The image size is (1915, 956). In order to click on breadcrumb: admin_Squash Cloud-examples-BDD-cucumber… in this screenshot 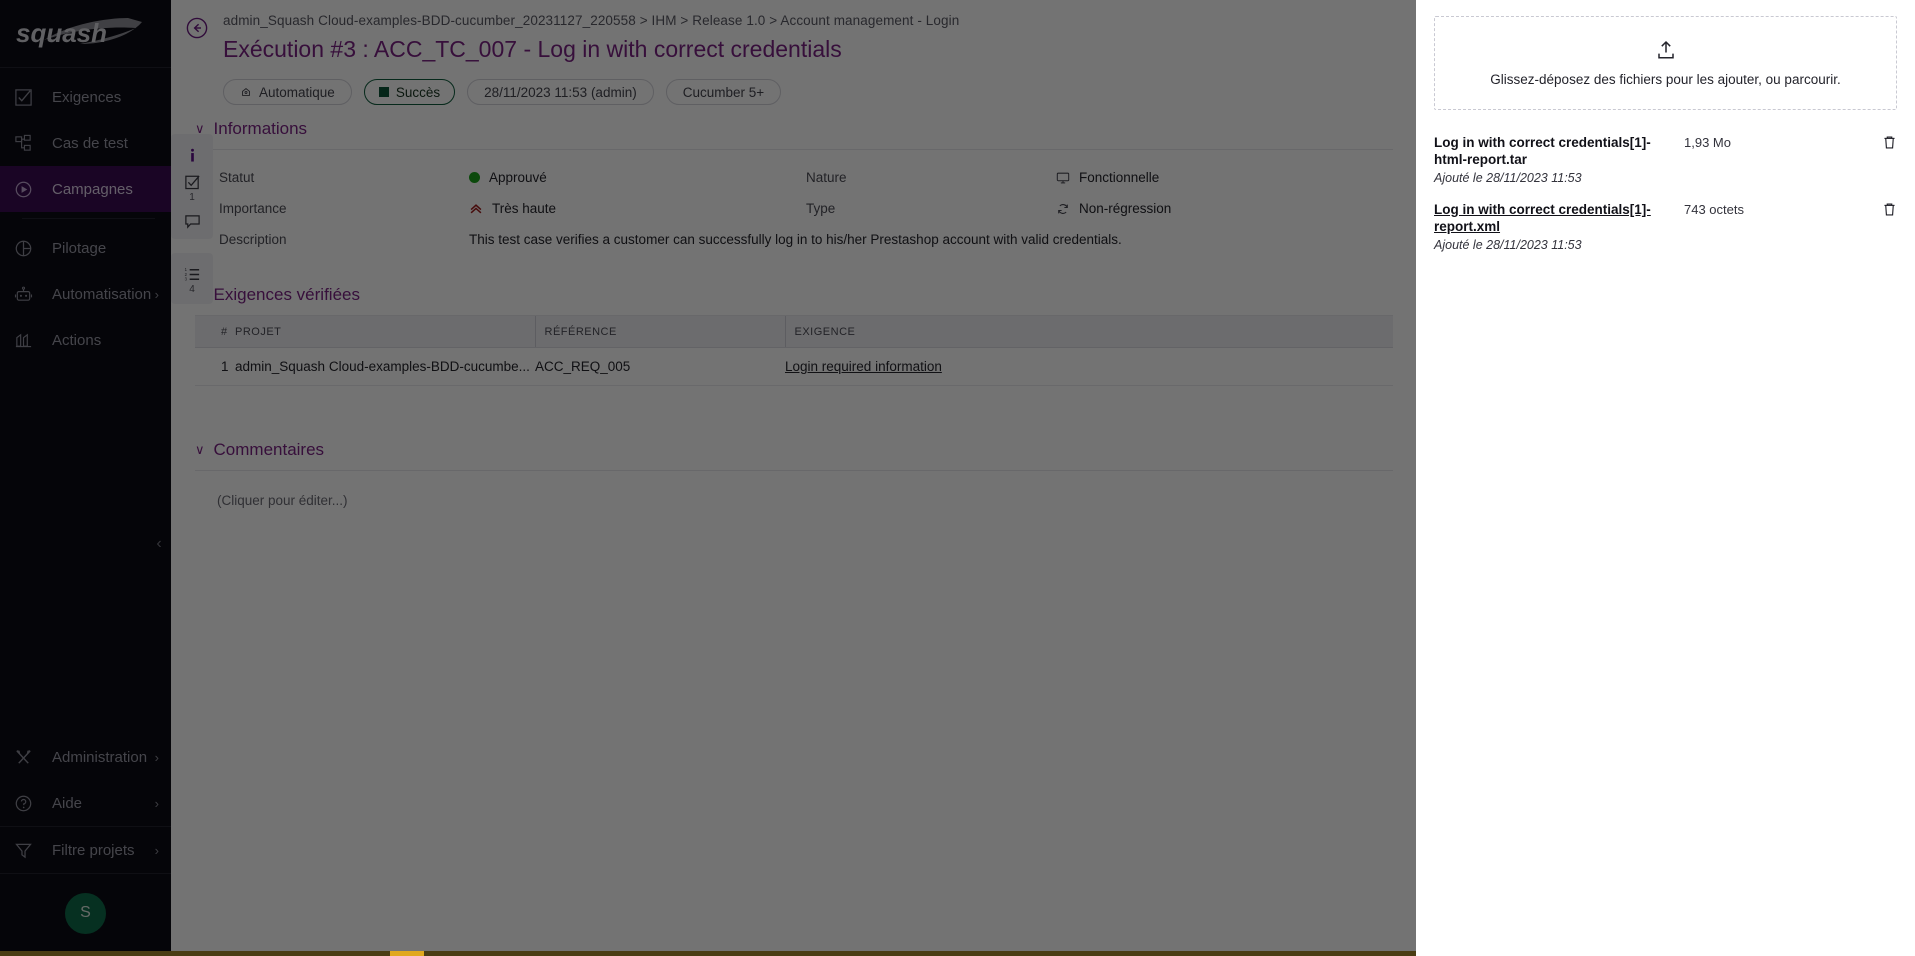, I will do `click(591, 20)`.